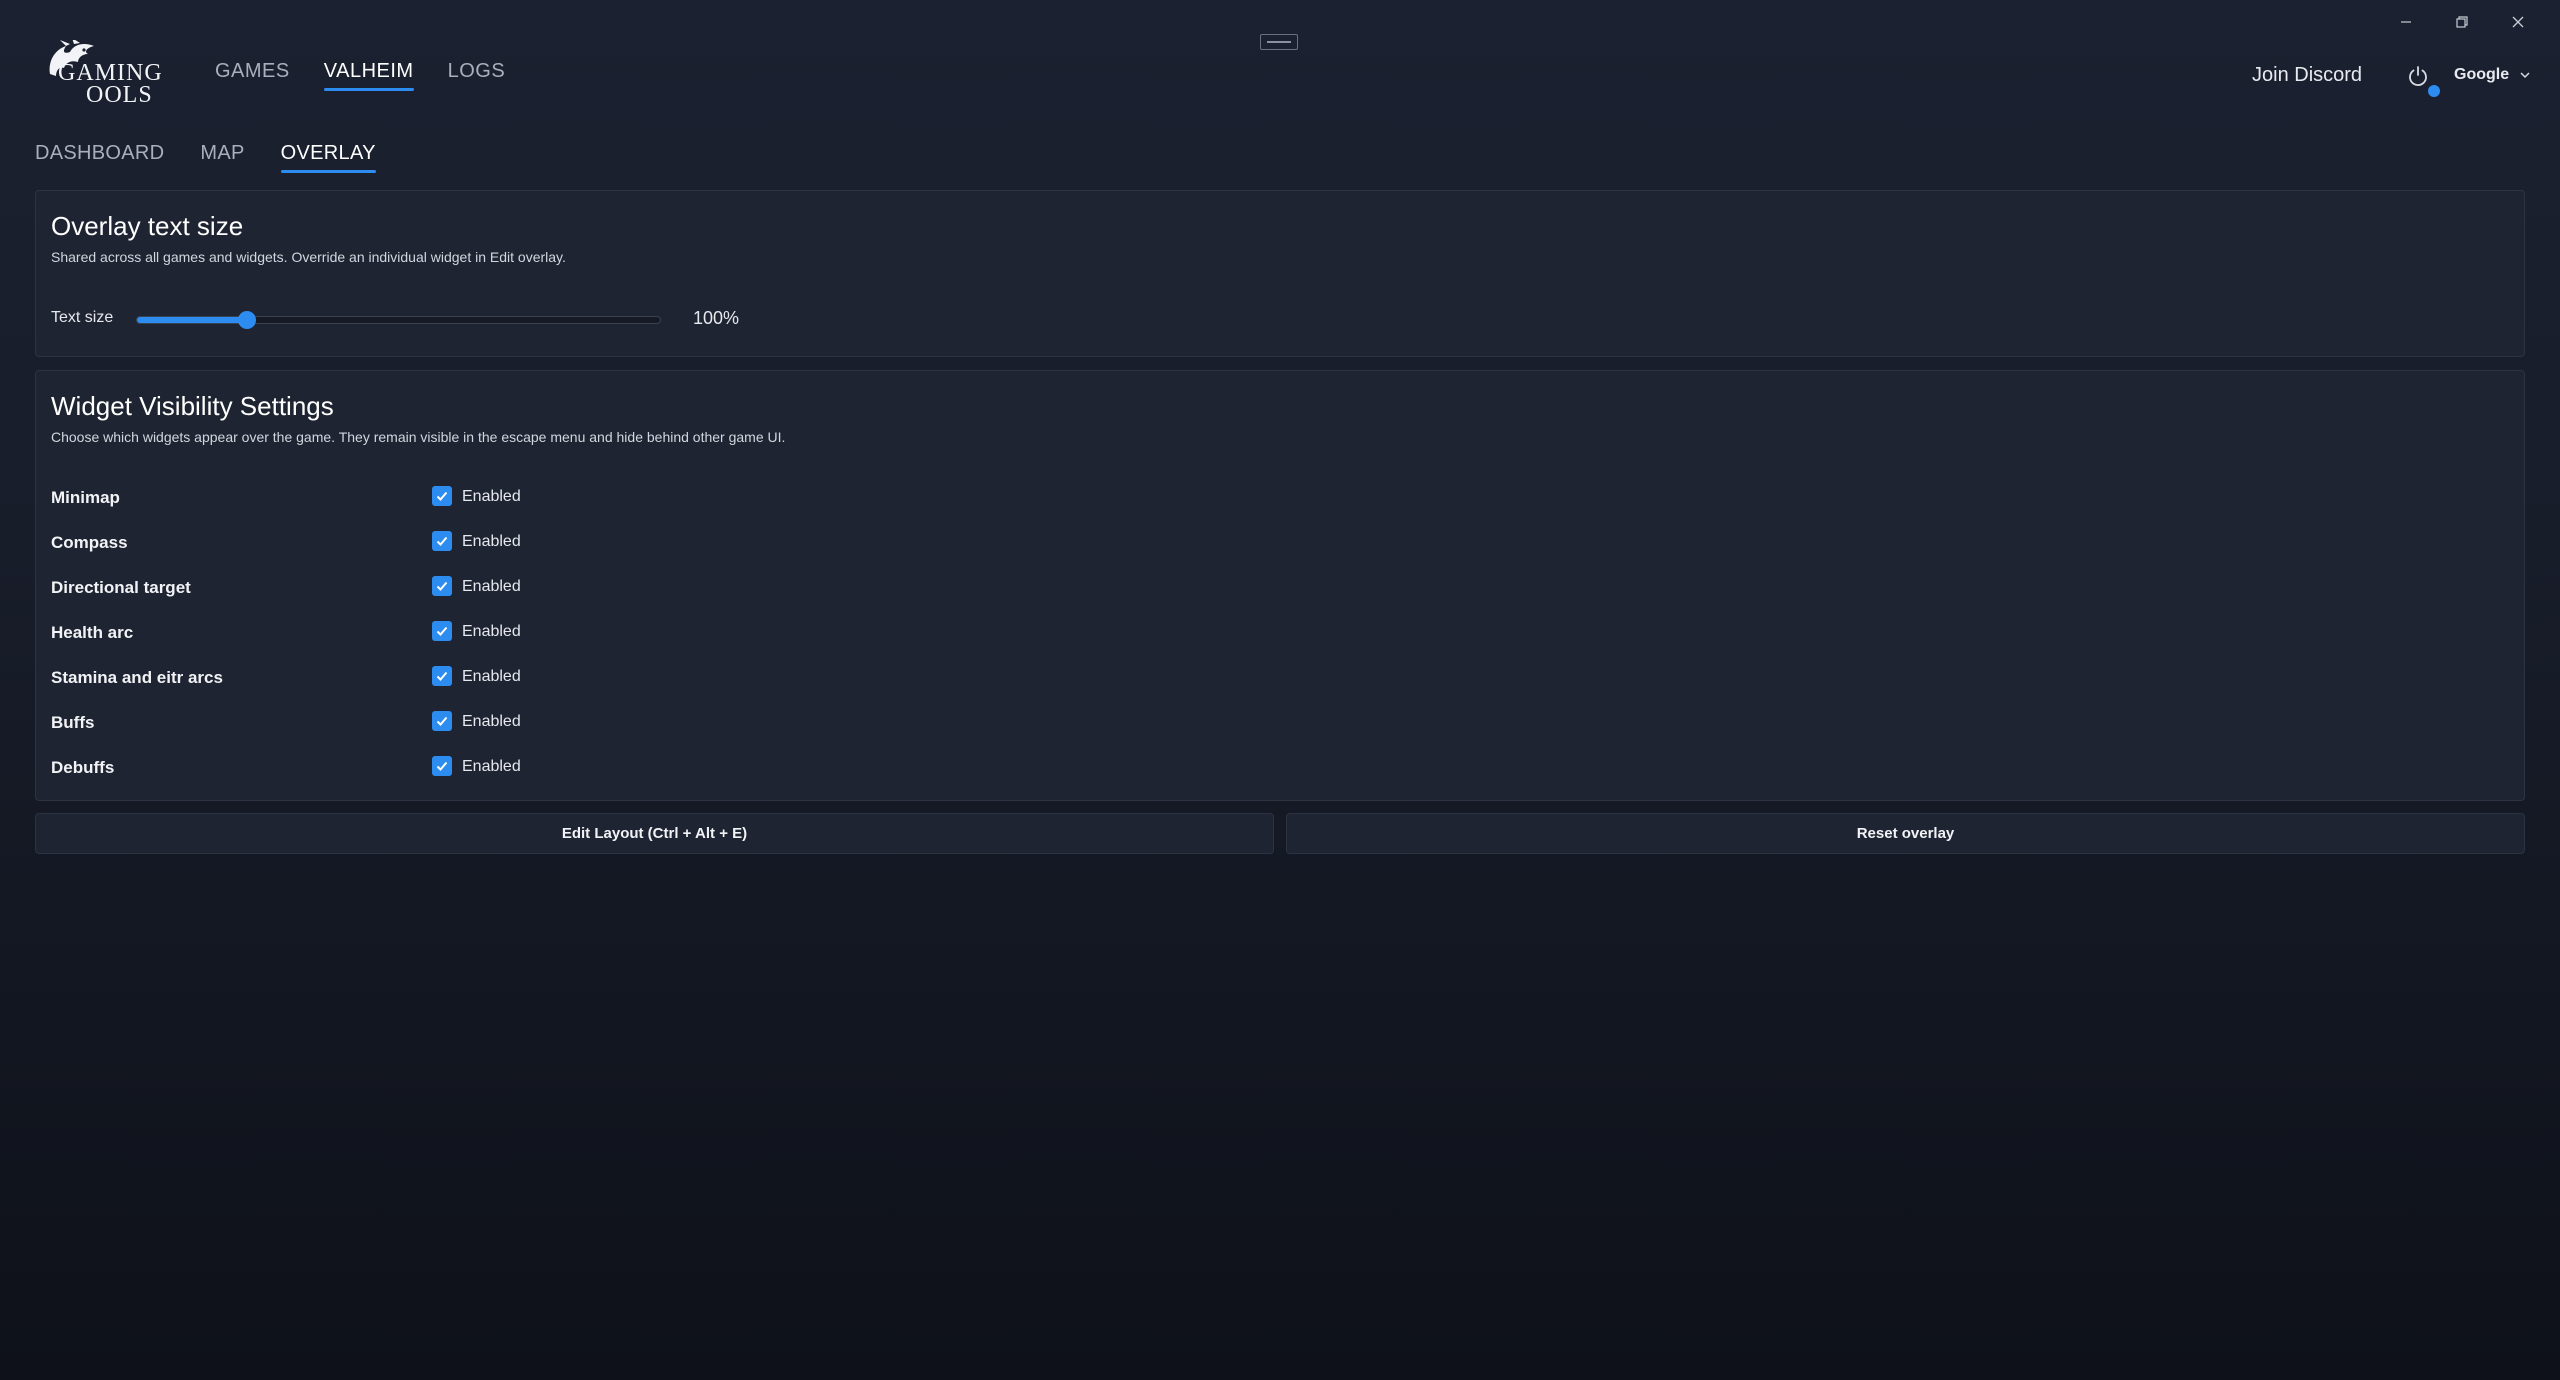 The height and width of the screenshot is (1380, 2560). Describe the element at coordinates (1279, 42) in the screenshot. I see `drag-handle-icon` at that location.